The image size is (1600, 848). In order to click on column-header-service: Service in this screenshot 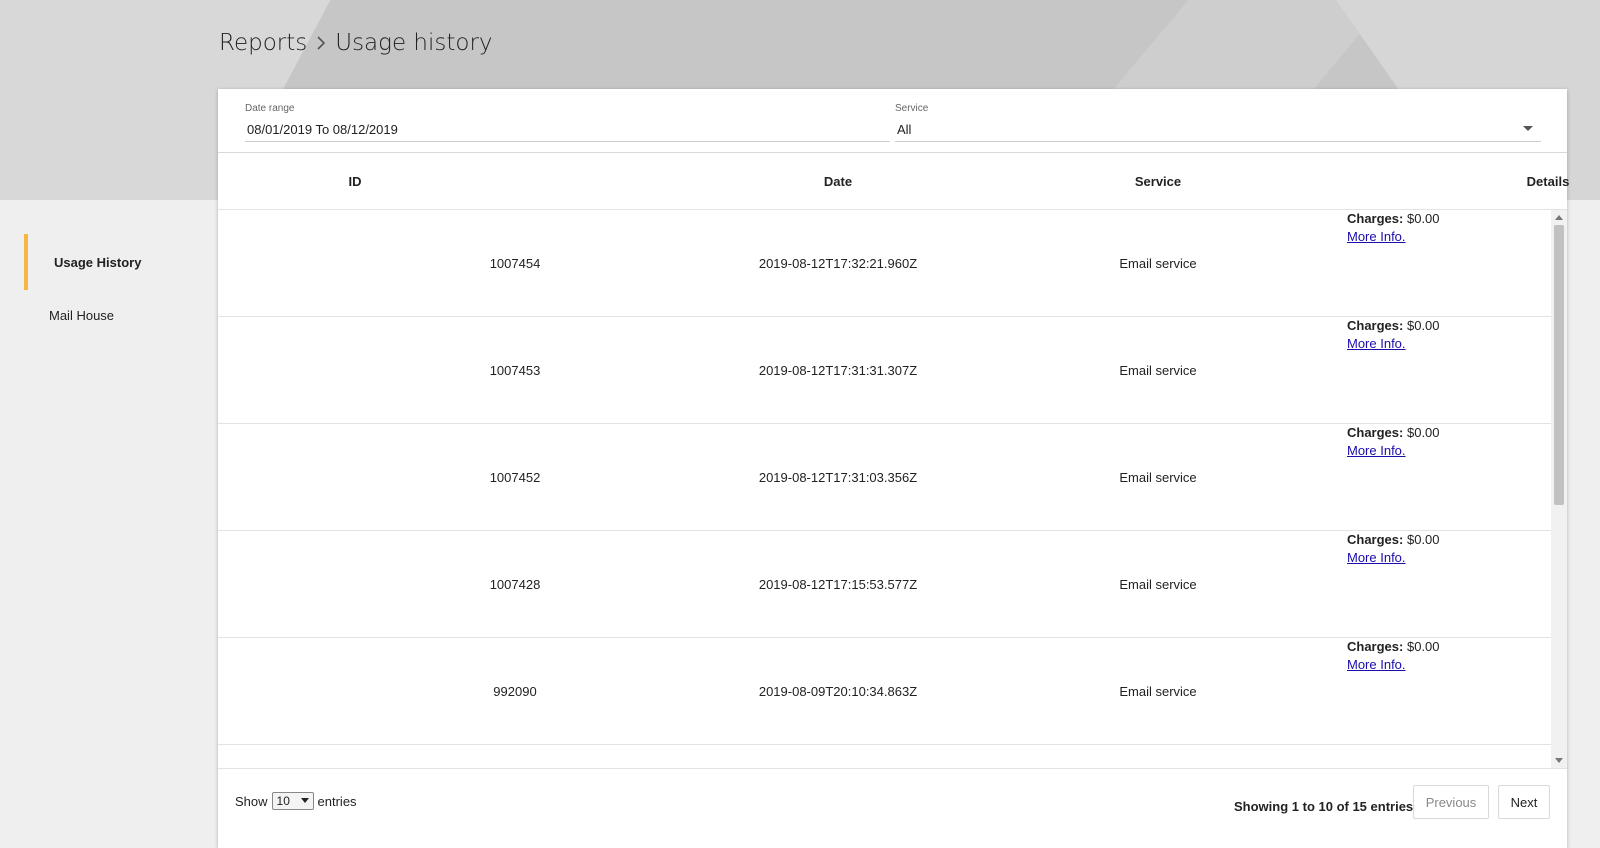, I will do `click(1158, 181)`.